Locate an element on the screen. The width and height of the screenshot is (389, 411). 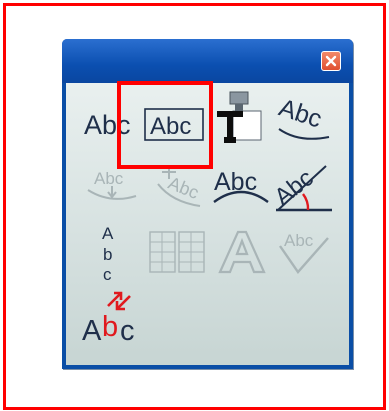
text-kerning-icon: A b c is located at coordinates (108, 319).